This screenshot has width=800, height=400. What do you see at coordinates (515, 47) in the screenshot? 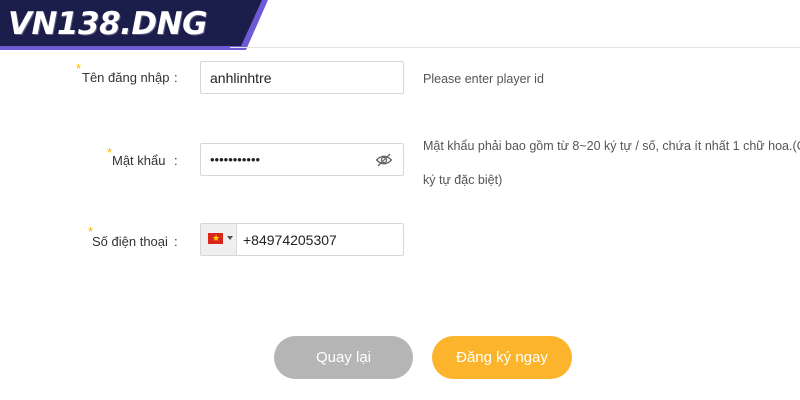
I see `header-divider` at bounding box center [515, 47].